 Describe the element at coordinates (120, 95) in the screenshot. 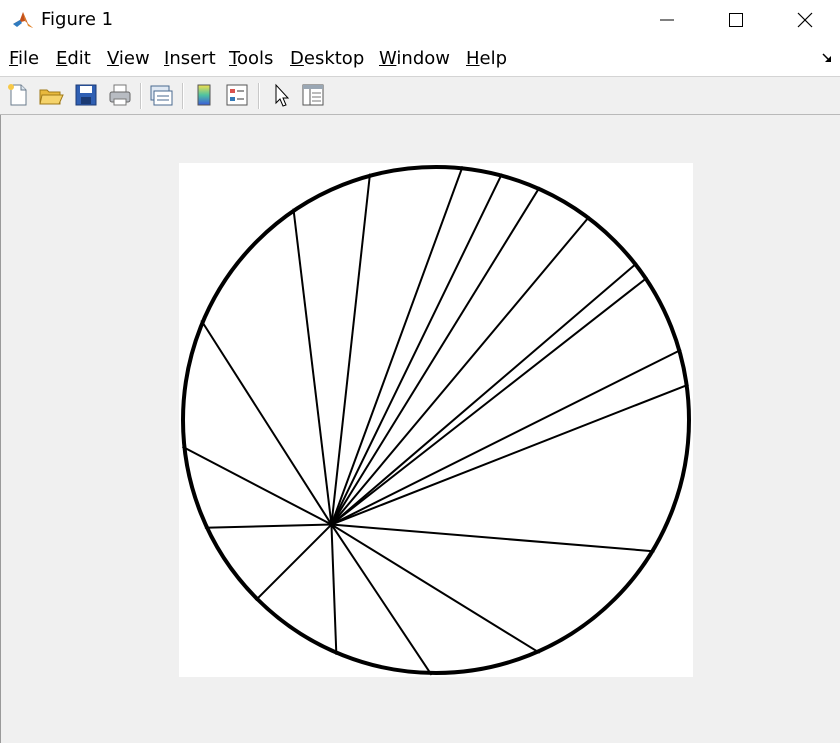

I see `print-icon` at that location.